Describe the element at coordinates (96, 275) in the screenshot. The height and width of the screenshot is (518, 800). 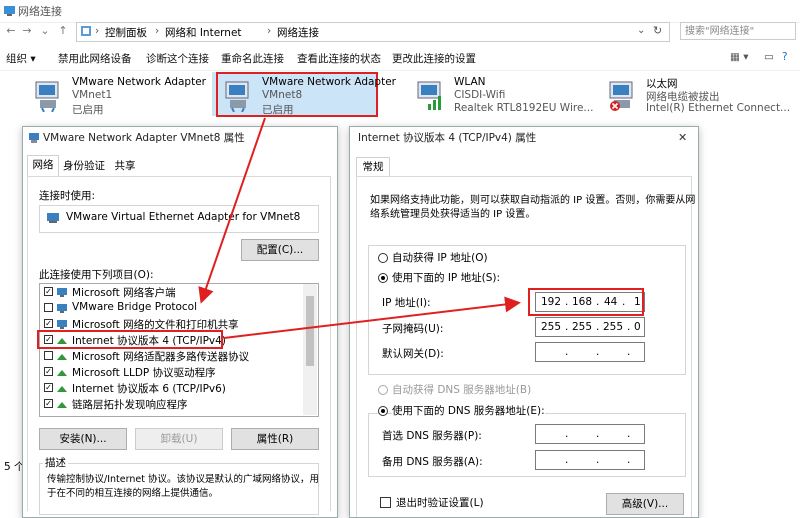
I see `items-label: 此连接使用下列项目(O):` at that location.